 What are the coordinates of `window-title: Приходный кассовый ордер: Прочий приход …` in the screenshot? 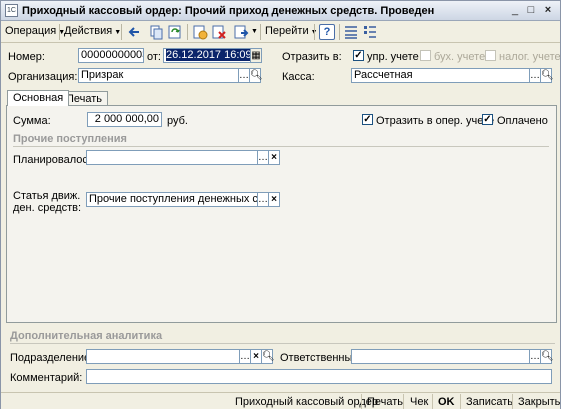 It's located at (228, 11).